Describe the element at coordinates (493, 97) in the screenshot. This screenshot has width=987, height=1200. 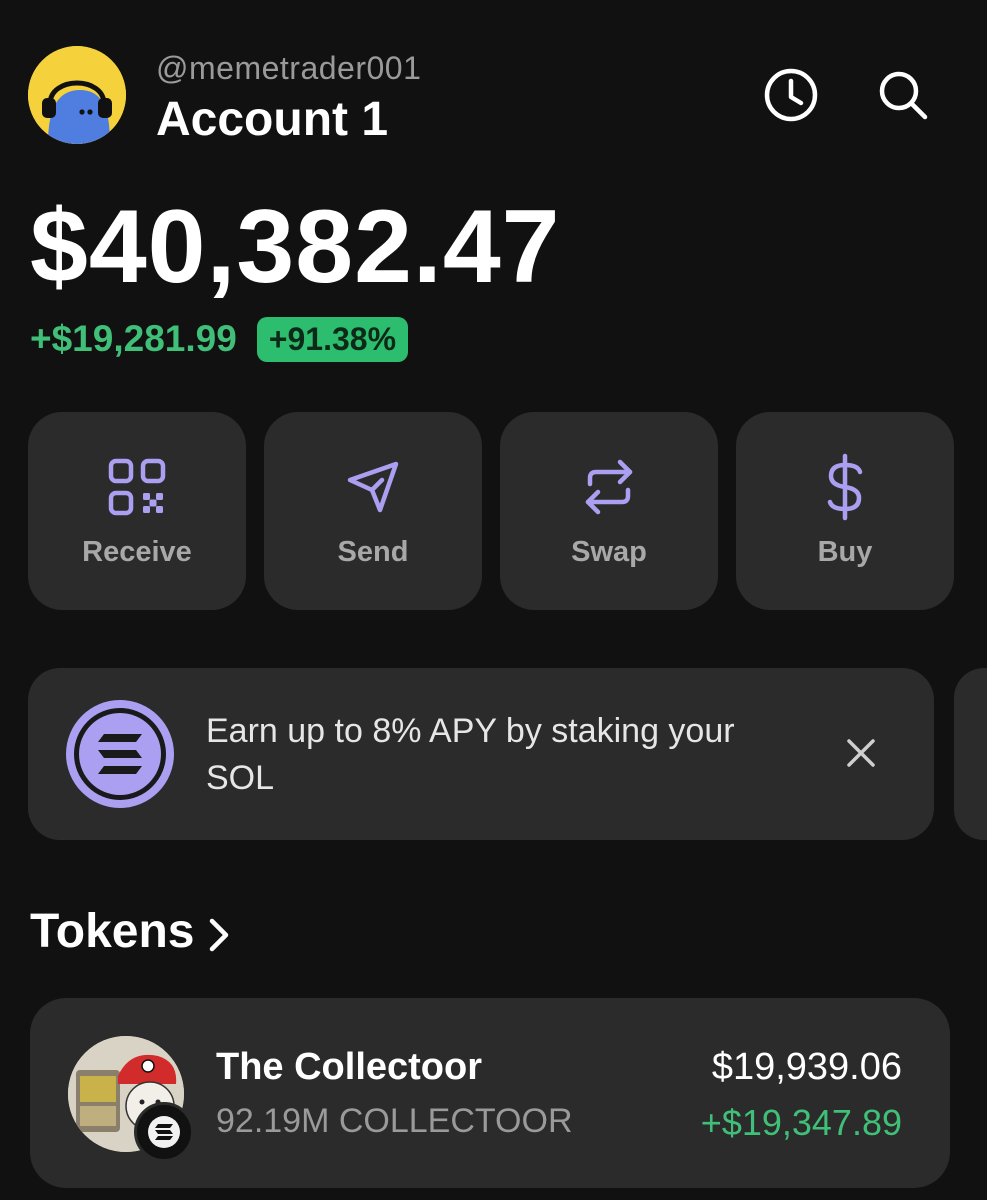
I see `account-header: @memetrader001 Account 1` at that location.